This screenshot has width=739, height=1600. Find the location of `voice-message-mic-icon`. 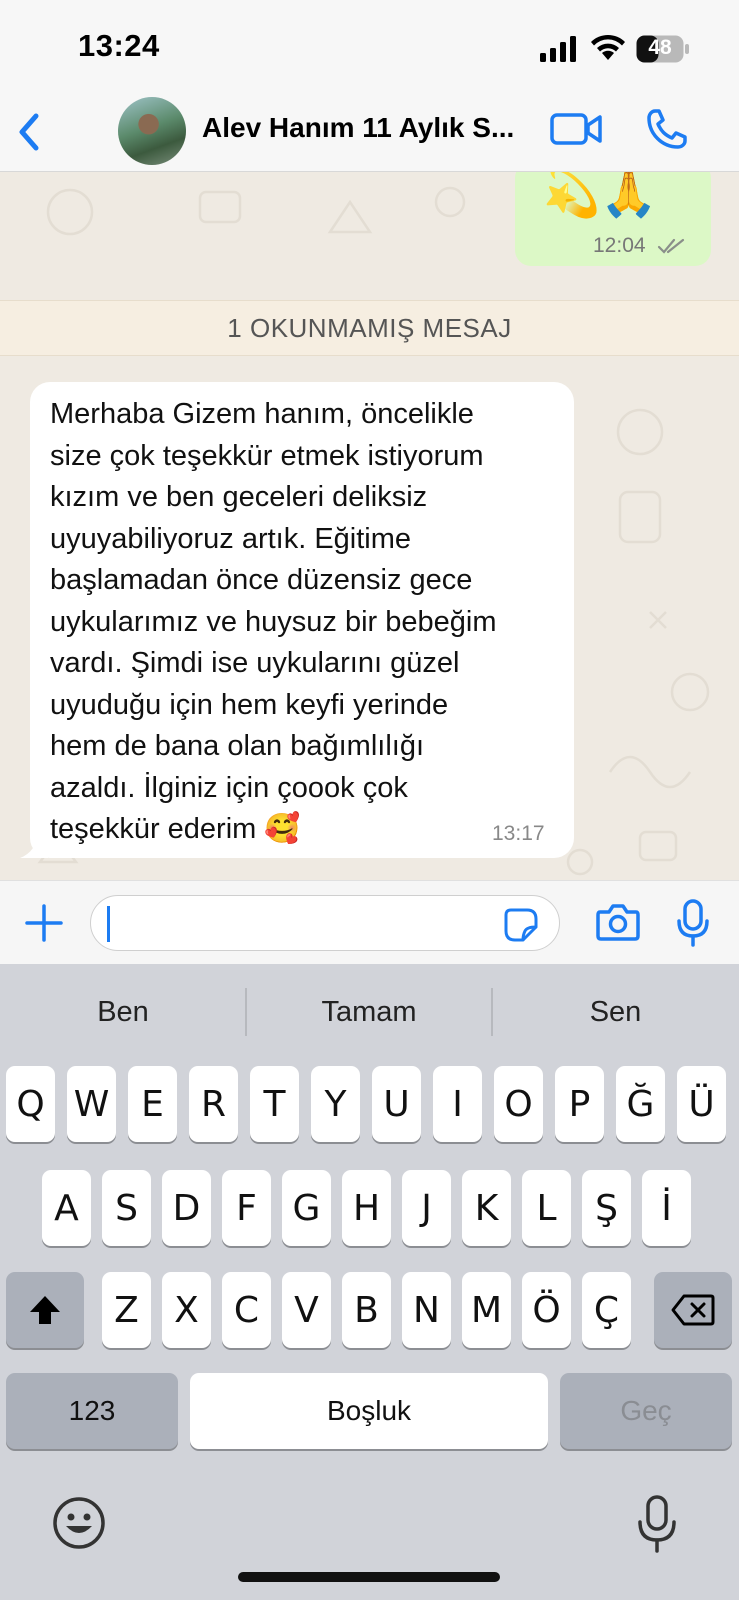

voice-message-mic-icon is located at coordinates (693, 923).